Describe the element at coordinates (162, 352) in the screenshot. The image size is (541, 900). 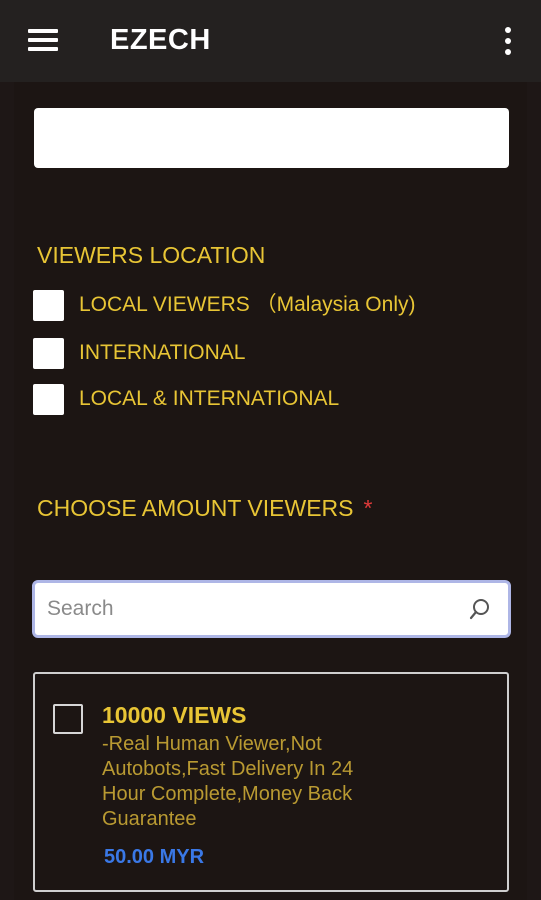
I see `international-label: INTERNATIONAL` at that location.